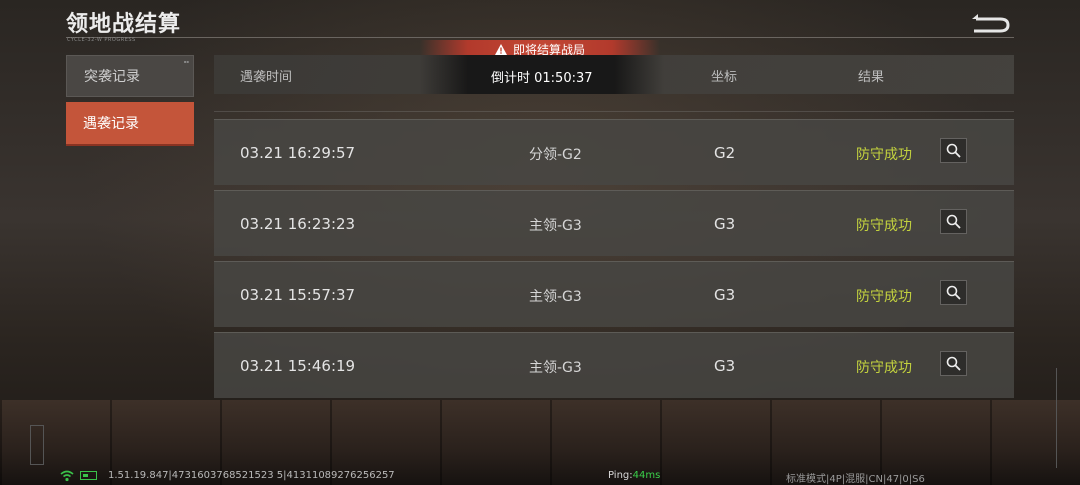 The image size is (1080, 485). I want to click on page-title: 领地战结算, so click(124, 24).